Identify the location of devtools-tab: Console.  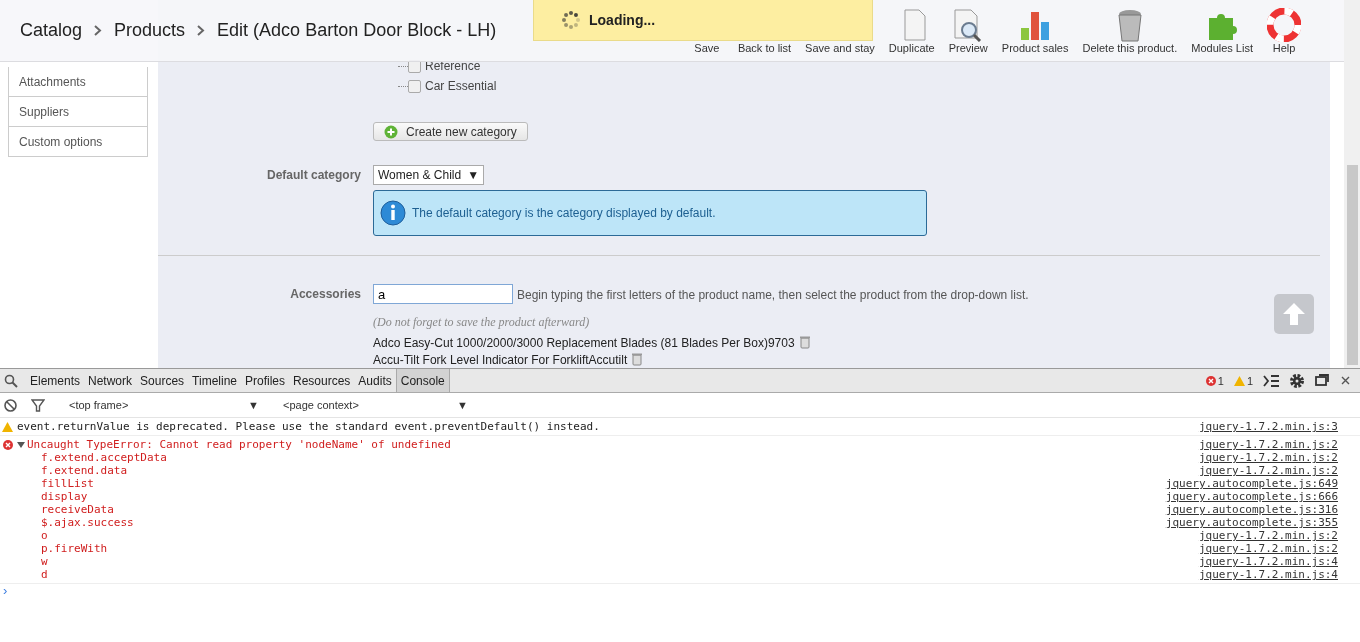
(422, 380).